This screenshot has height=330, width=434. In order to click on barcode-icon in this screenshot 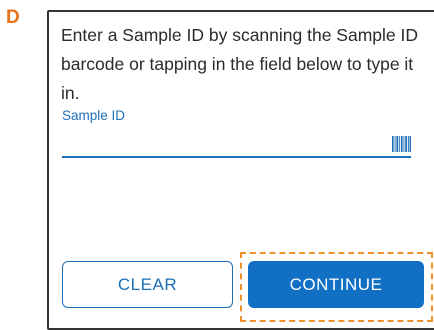, I will do `click(401, 144)`.